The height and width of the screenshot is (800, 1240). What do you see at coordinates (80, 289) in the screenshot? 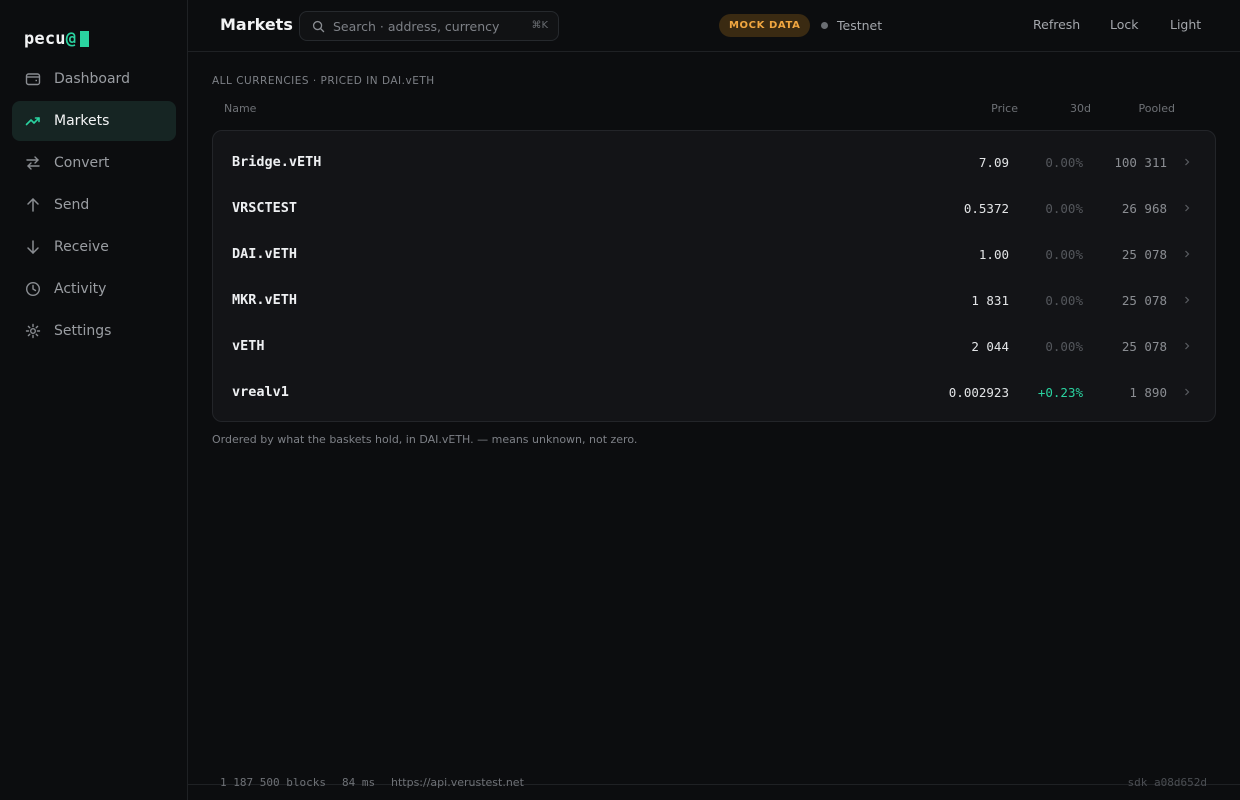
I see `sidebar-item-label: Activity` at bounding box center [80, 289].